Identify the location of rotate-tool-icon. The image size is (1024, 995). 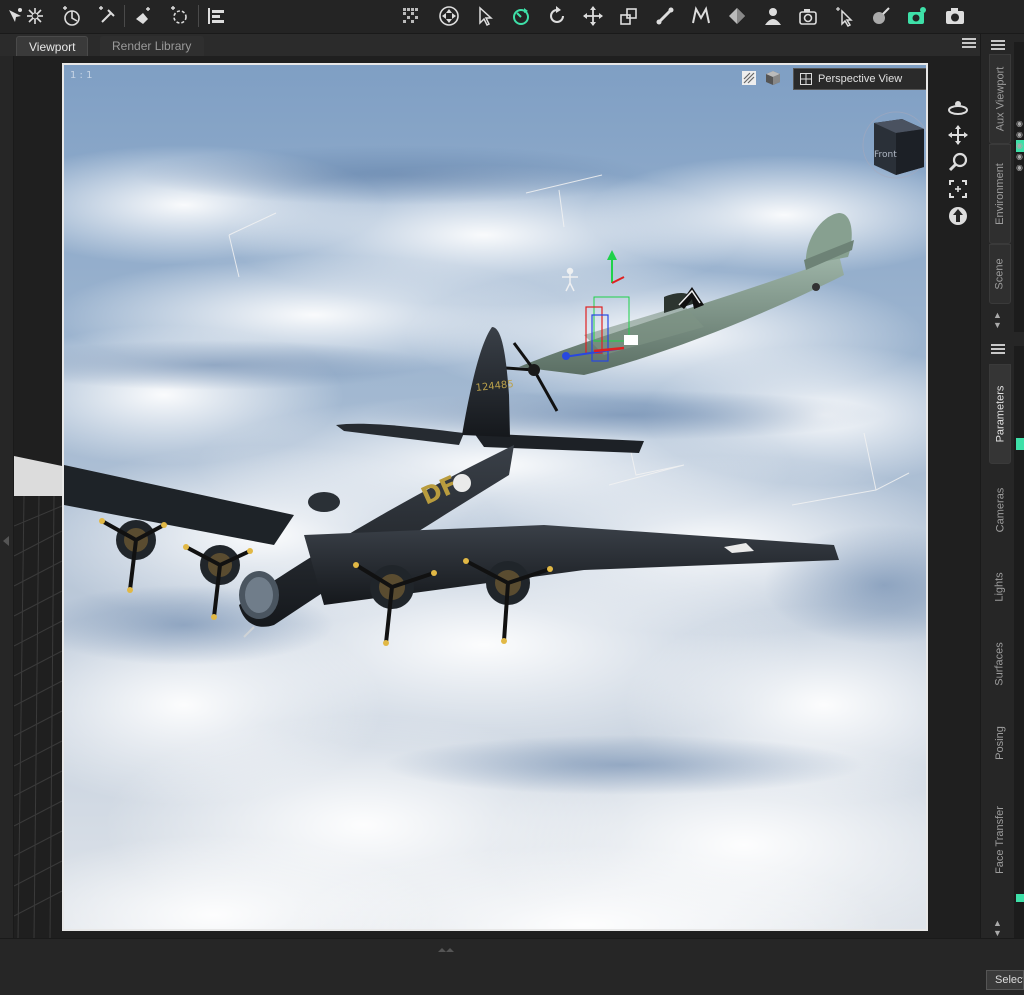
(521, 16).